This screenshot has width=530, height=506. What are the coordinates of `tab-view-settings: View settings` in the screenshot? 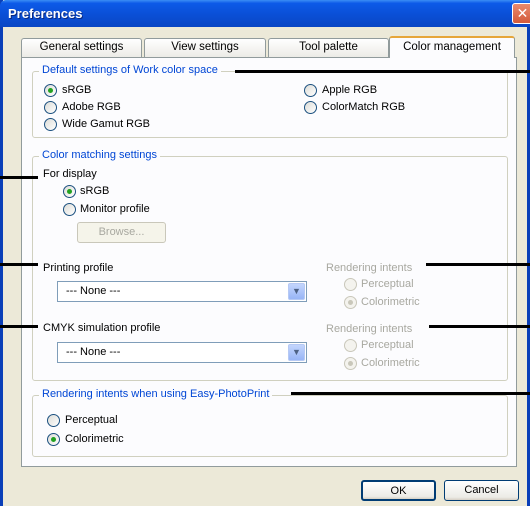 It's located at (205, 47).